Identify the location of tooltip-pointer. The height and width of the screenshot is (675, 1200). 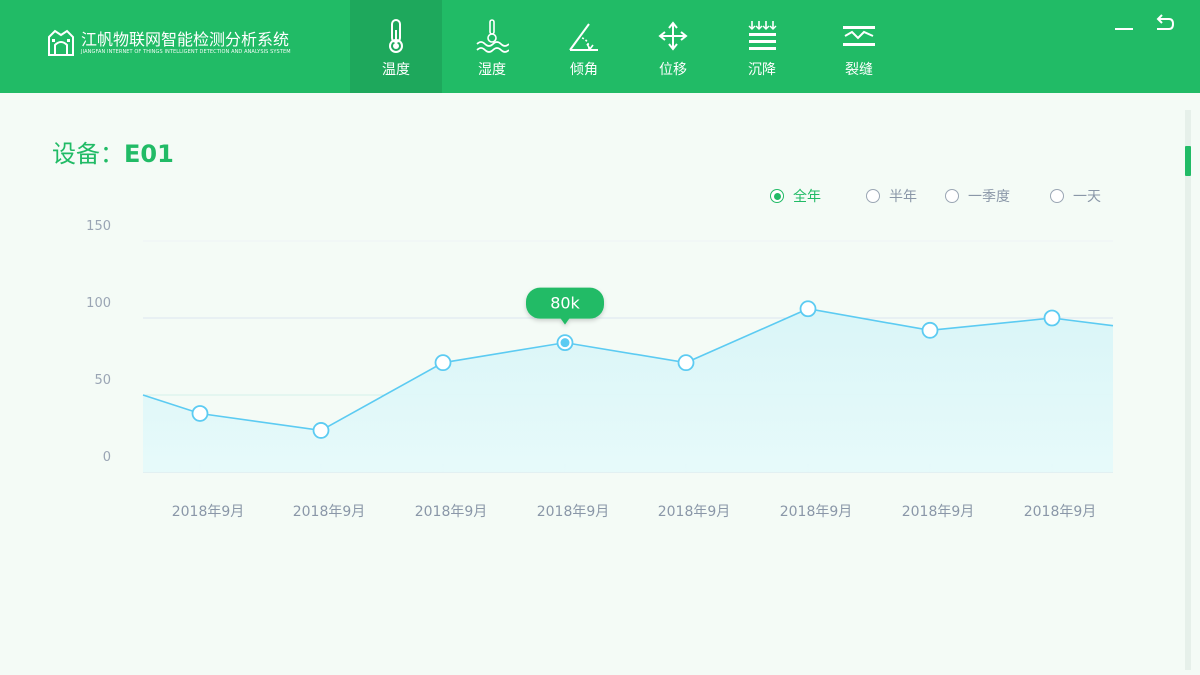
(565, 321).